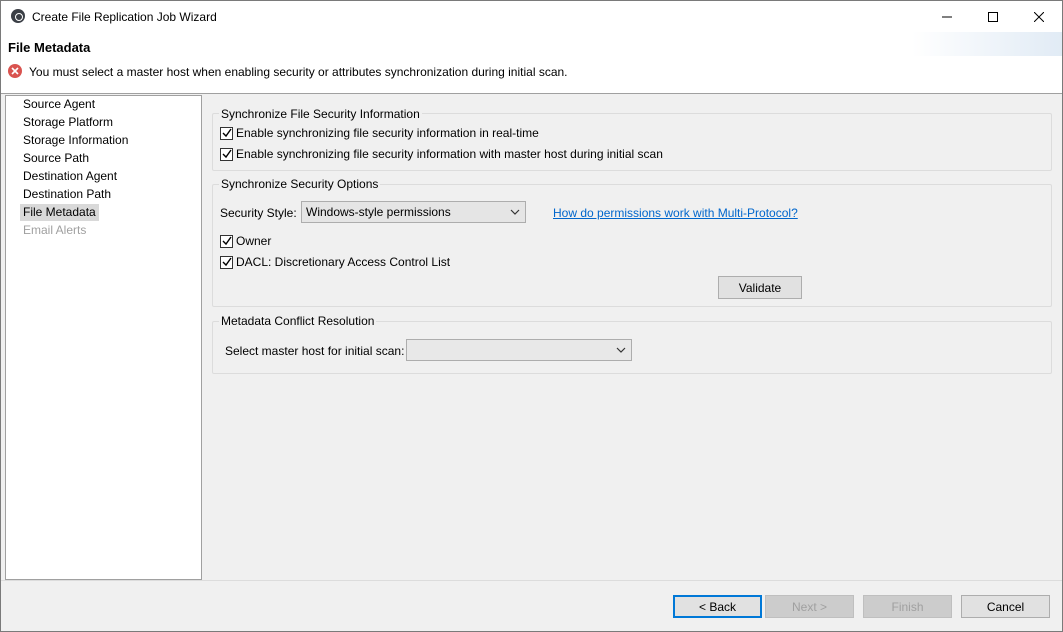 This screenshot has height=632, width=1063. I want to click on dacl-option: DACL: Discretionary Access Control List, so click(335, 262).